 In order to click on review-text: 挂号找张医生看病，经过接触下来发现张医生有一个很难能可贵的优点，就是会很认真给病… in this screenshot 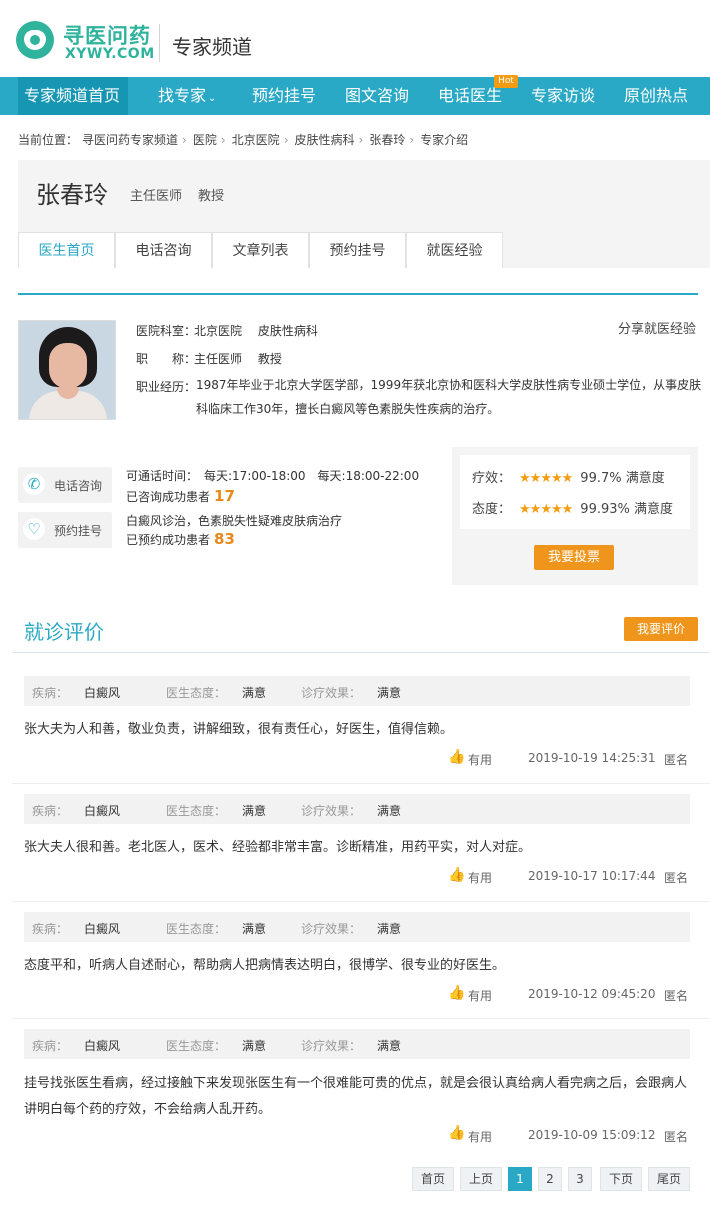, I will do `click(356, 1096)`.